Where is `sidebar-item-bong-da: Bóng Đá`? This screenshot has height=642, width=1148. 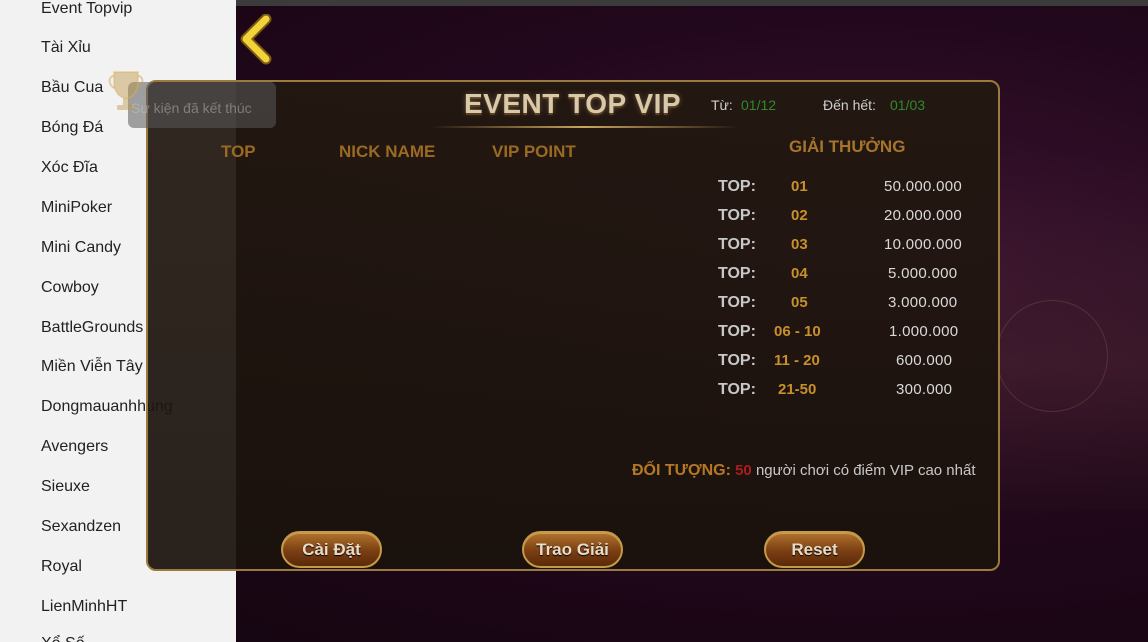
sidebar-item-bong-da: Bóng Đá is located at coordinates (72, 128).